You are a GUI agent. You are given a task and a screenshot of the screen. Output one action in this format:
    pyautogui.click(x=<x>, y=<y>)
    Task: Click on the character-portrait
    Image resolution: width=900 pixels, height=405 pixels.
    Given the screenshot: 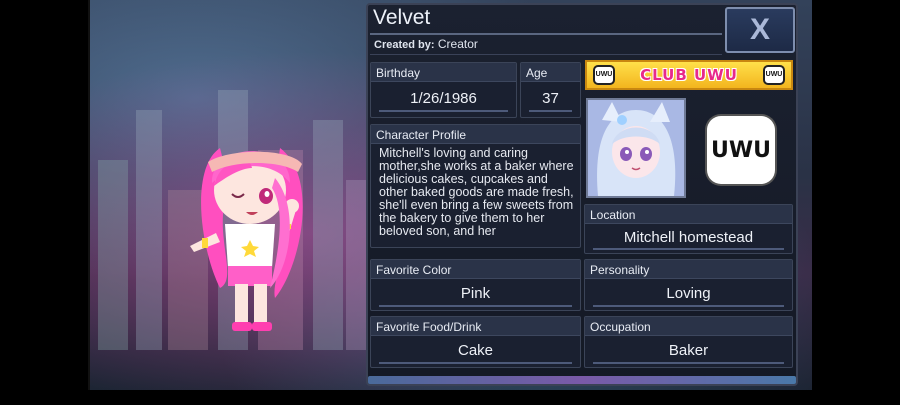 What is the action you would take?
    pyautogui.click(x=636, y=148)
    